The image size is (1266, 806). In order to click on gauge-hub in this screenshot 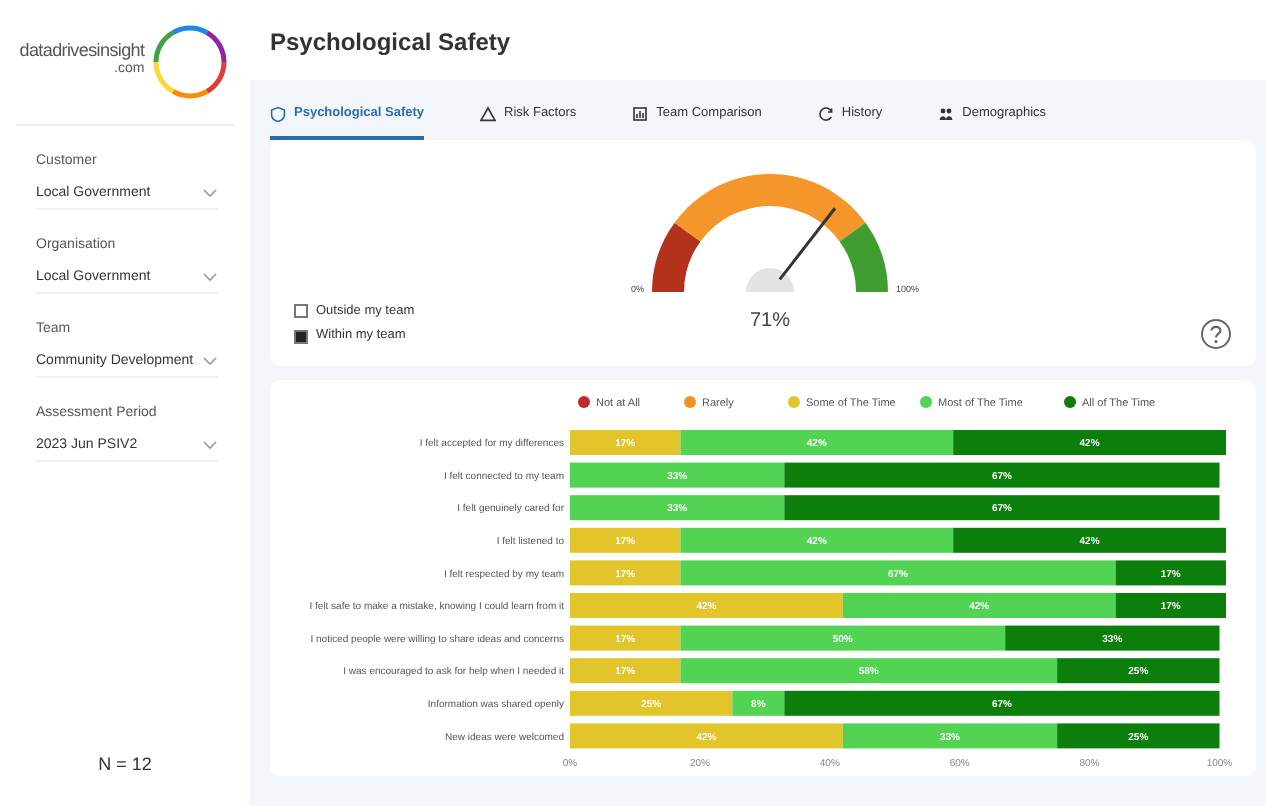, I will do `click(770, 280)`.